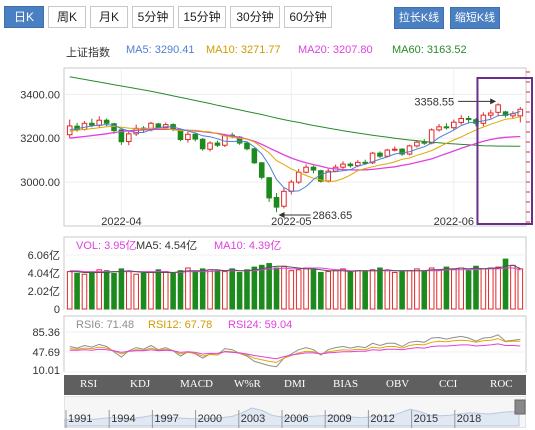 The image size is (535, 430). I want to click on timeline-year-label: 2006, so click(296, 419).